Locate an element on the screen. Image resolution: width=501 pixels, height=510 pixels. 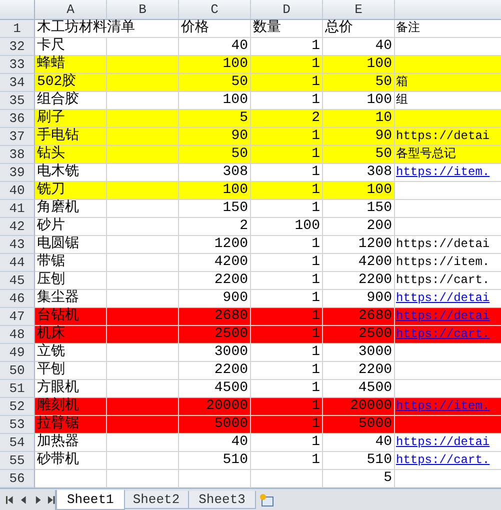
row-header: 33 is located at coordinates (17, 65).